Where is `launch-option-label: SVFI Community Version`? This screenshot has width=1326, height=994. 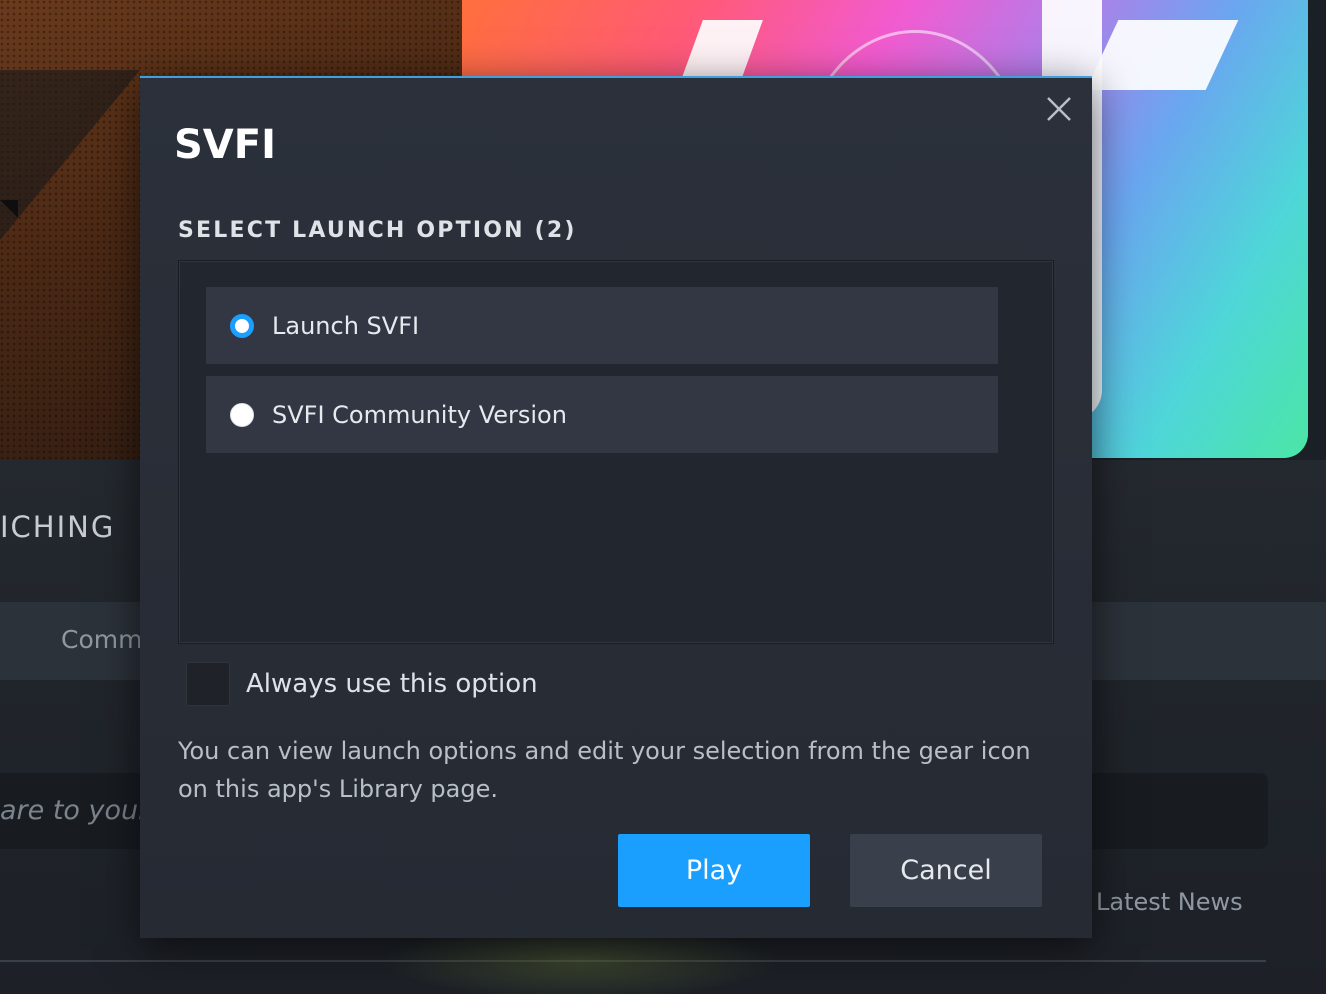
launch-option-label: SVFI Community Version is located at coordinates (419, 414).